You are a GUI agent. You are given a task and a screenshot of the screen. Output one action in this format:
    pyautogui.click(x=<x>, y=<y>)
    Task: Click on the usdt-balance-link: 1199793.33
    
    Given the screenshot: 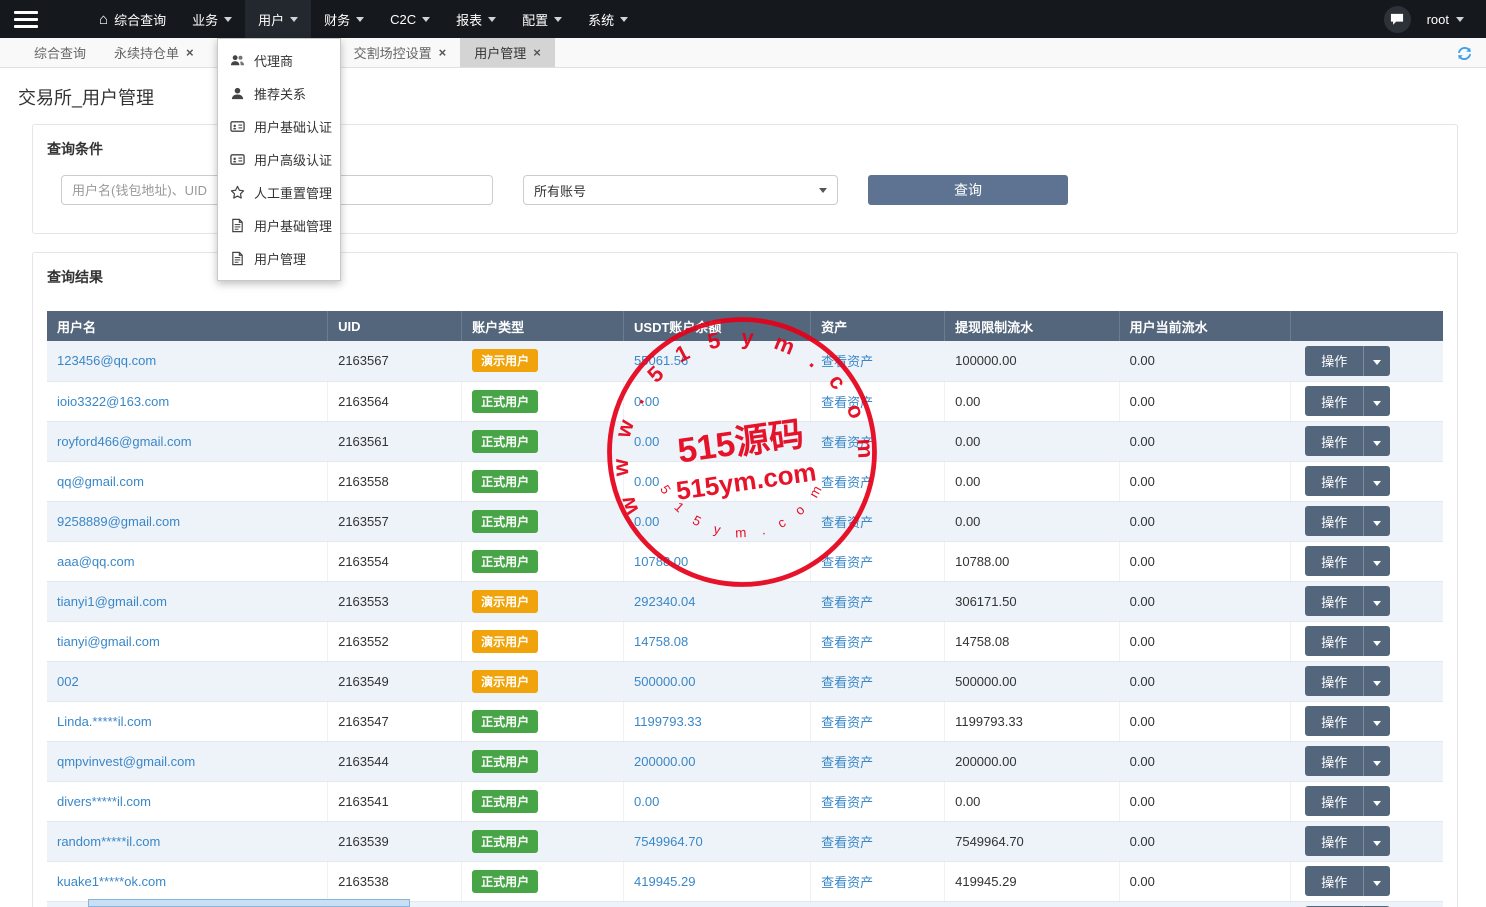 What is the action you would take?
    pyautogui.click(x=668, y=721)
    